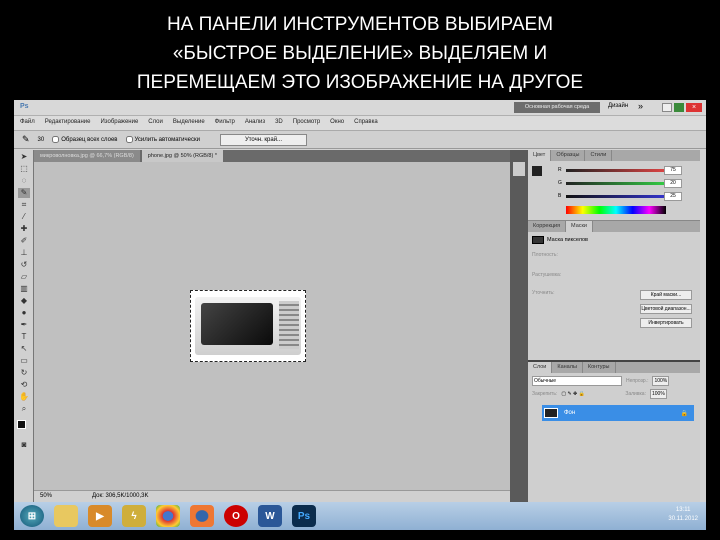  Describe the element at coordinates (599, 155) in the screenshot. I see `tab-styles: Стили` at that location.